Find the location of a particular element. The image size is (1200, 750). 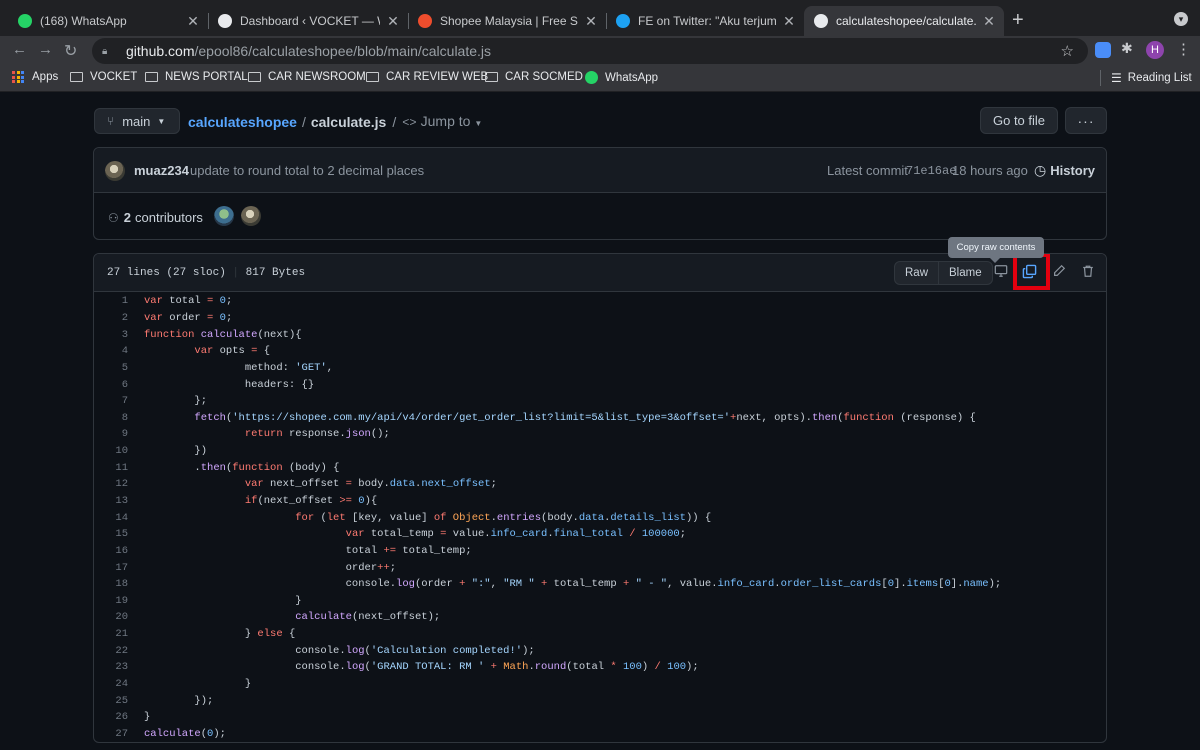

browser-tab: FE on Twitter: "Aku terjumpa 1 ✕ is located at coordinates (705, 21).